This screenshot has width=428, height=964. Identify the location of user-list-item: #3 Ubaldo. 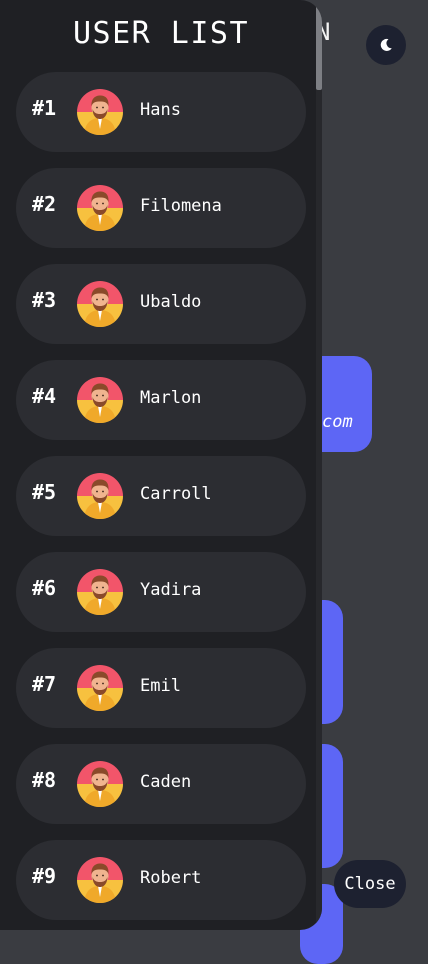
(161, 304).